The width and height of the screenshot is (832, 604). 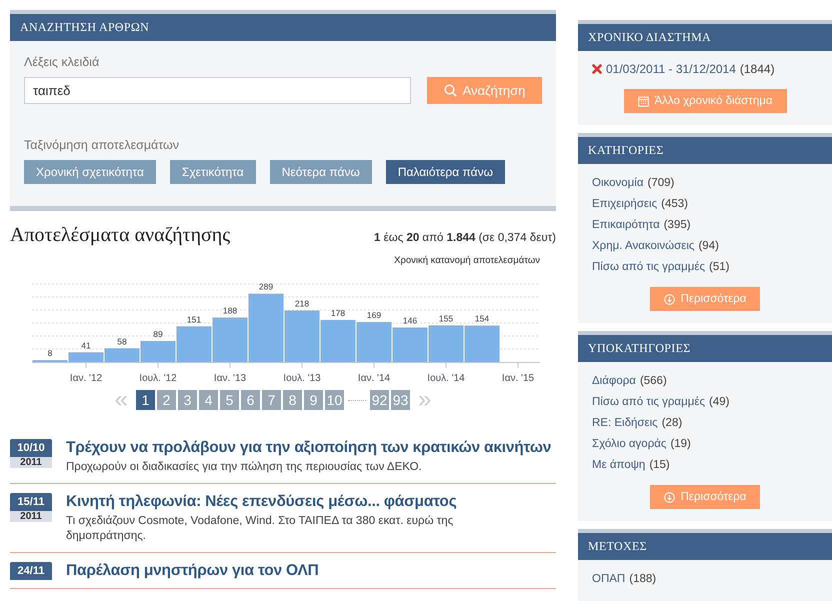 I want to click on page-link: 6, so click(x=250, y=400).